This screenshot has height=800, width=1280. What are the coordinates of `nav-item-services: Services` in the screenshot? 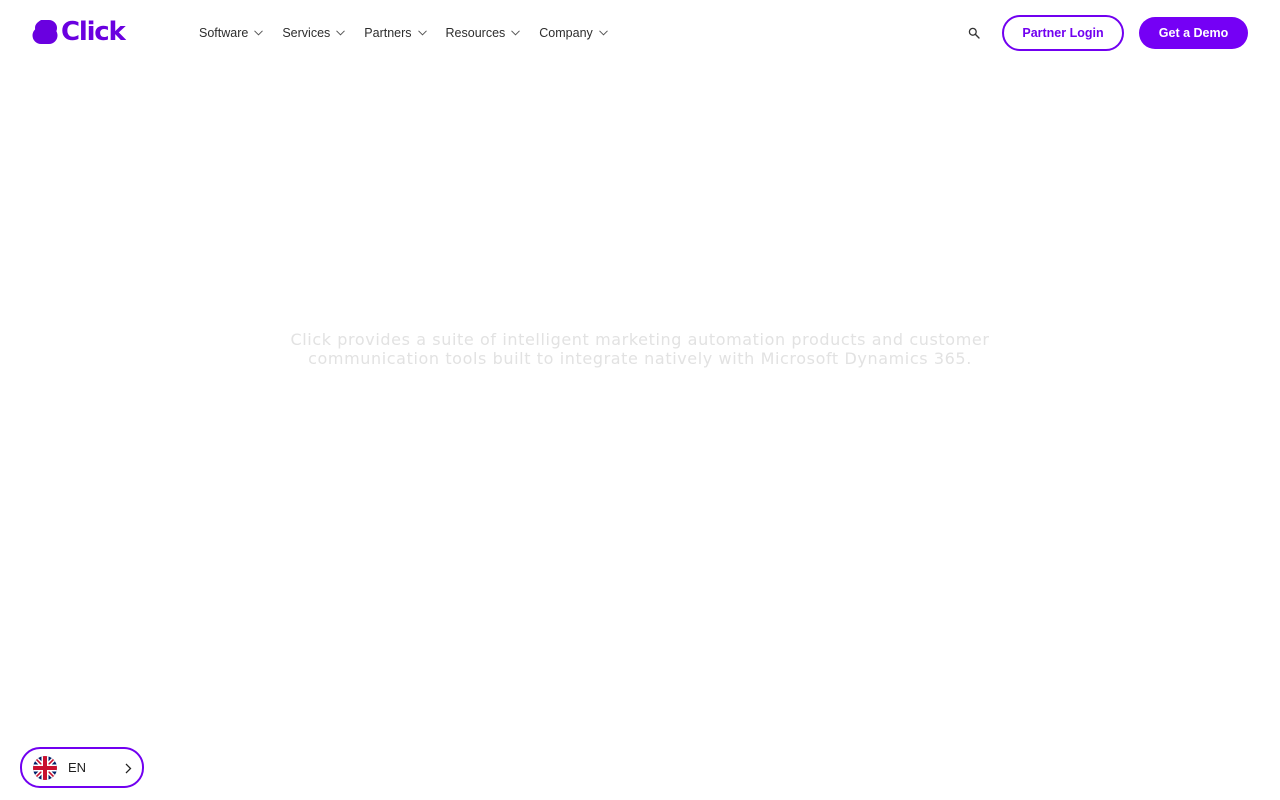 It's located at (314, 33).